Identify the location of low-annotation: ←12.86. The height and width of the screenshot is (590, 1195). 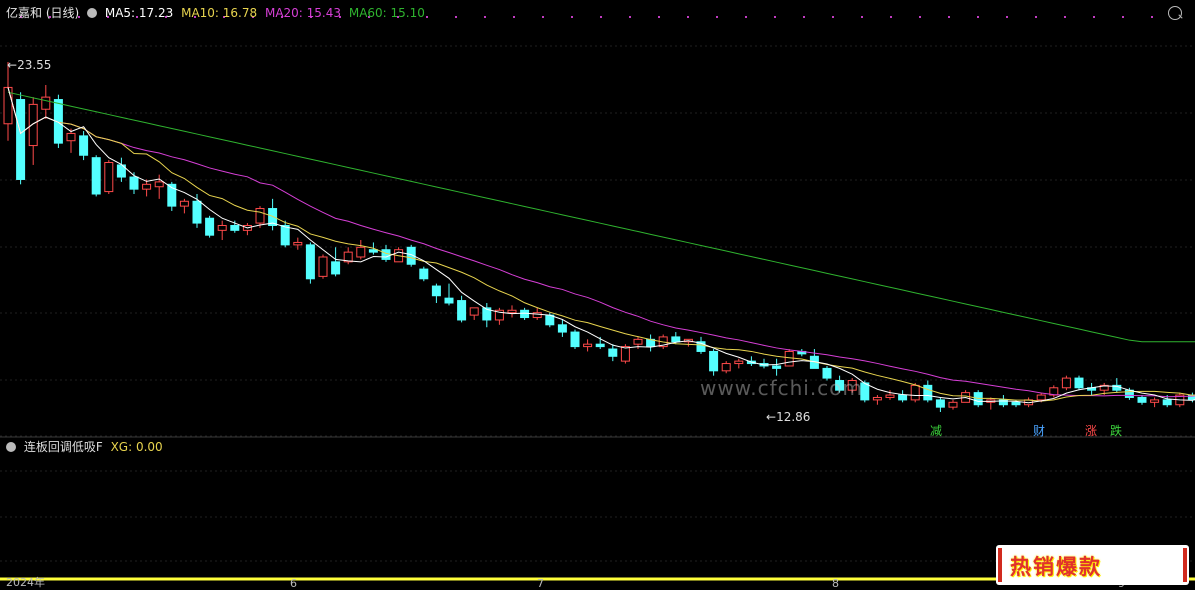
(788, 417).